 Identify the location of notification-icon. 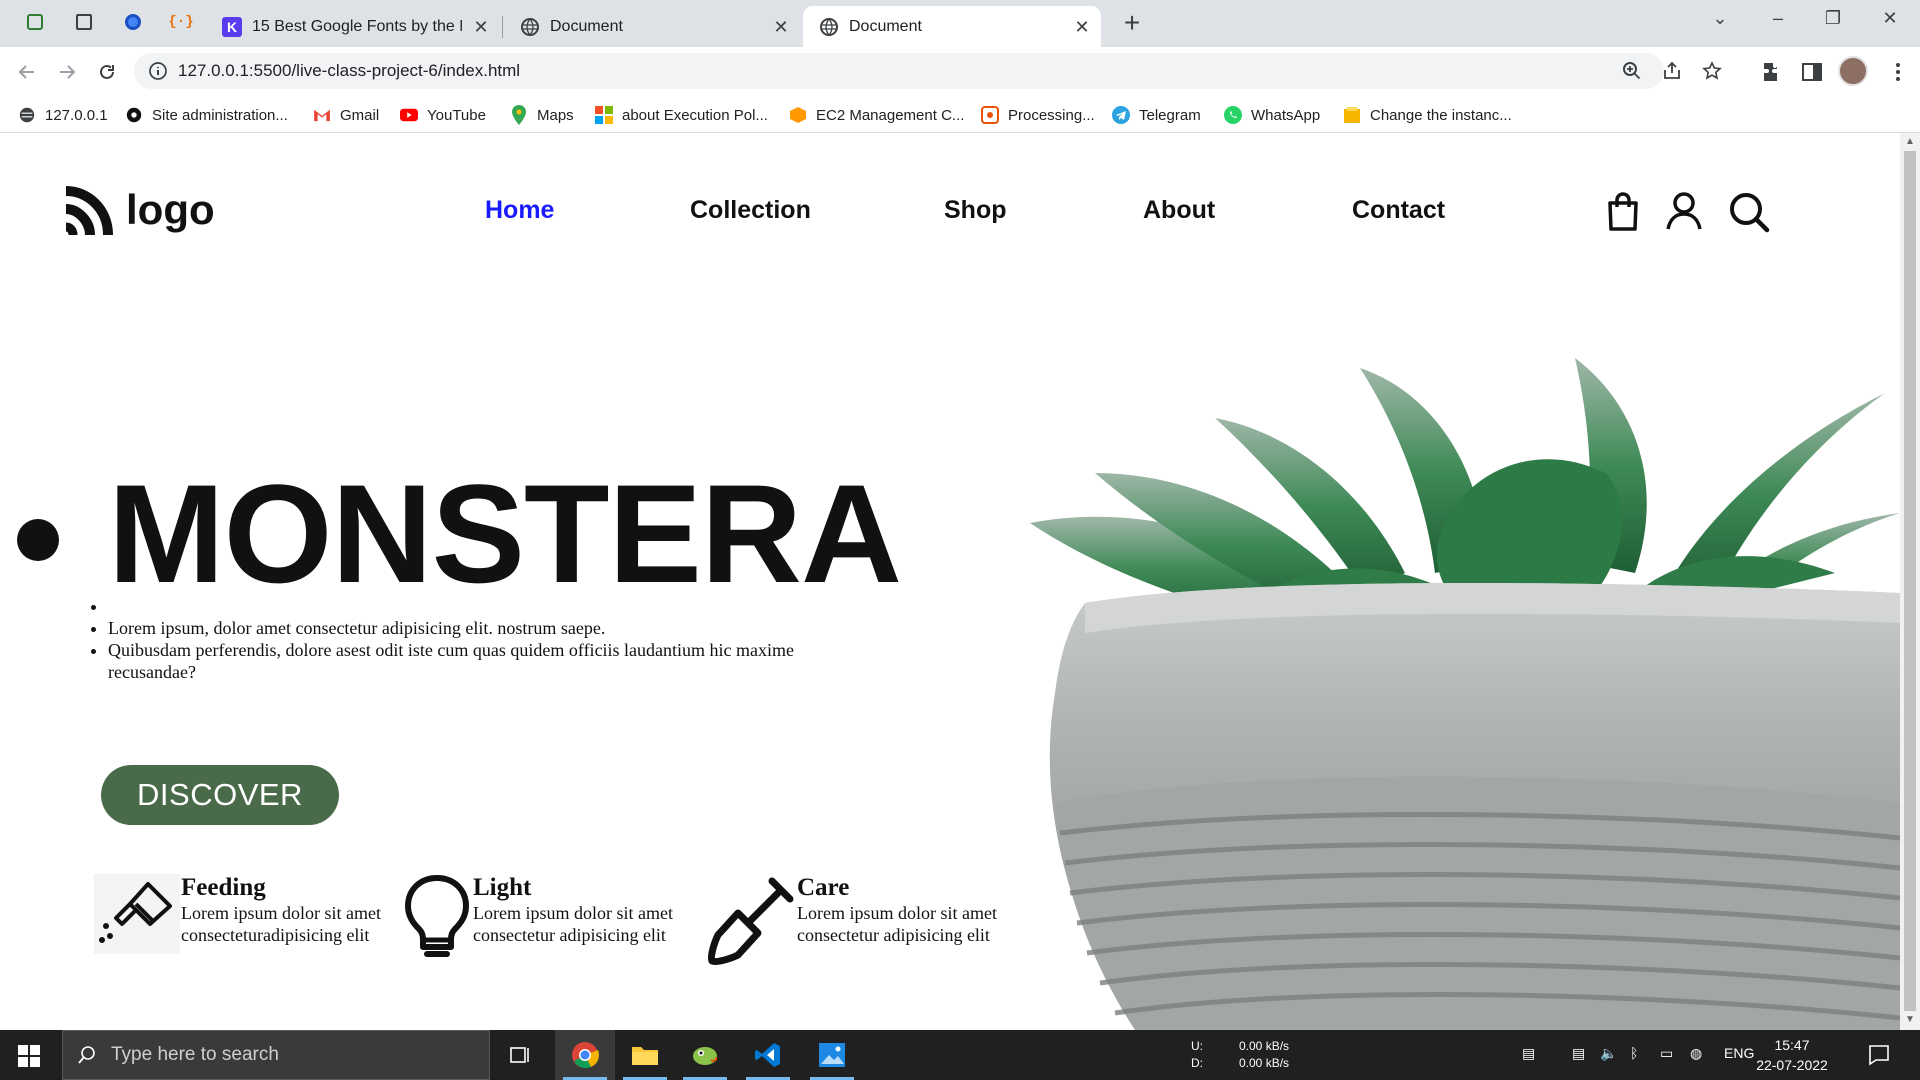
(1879, 1055).